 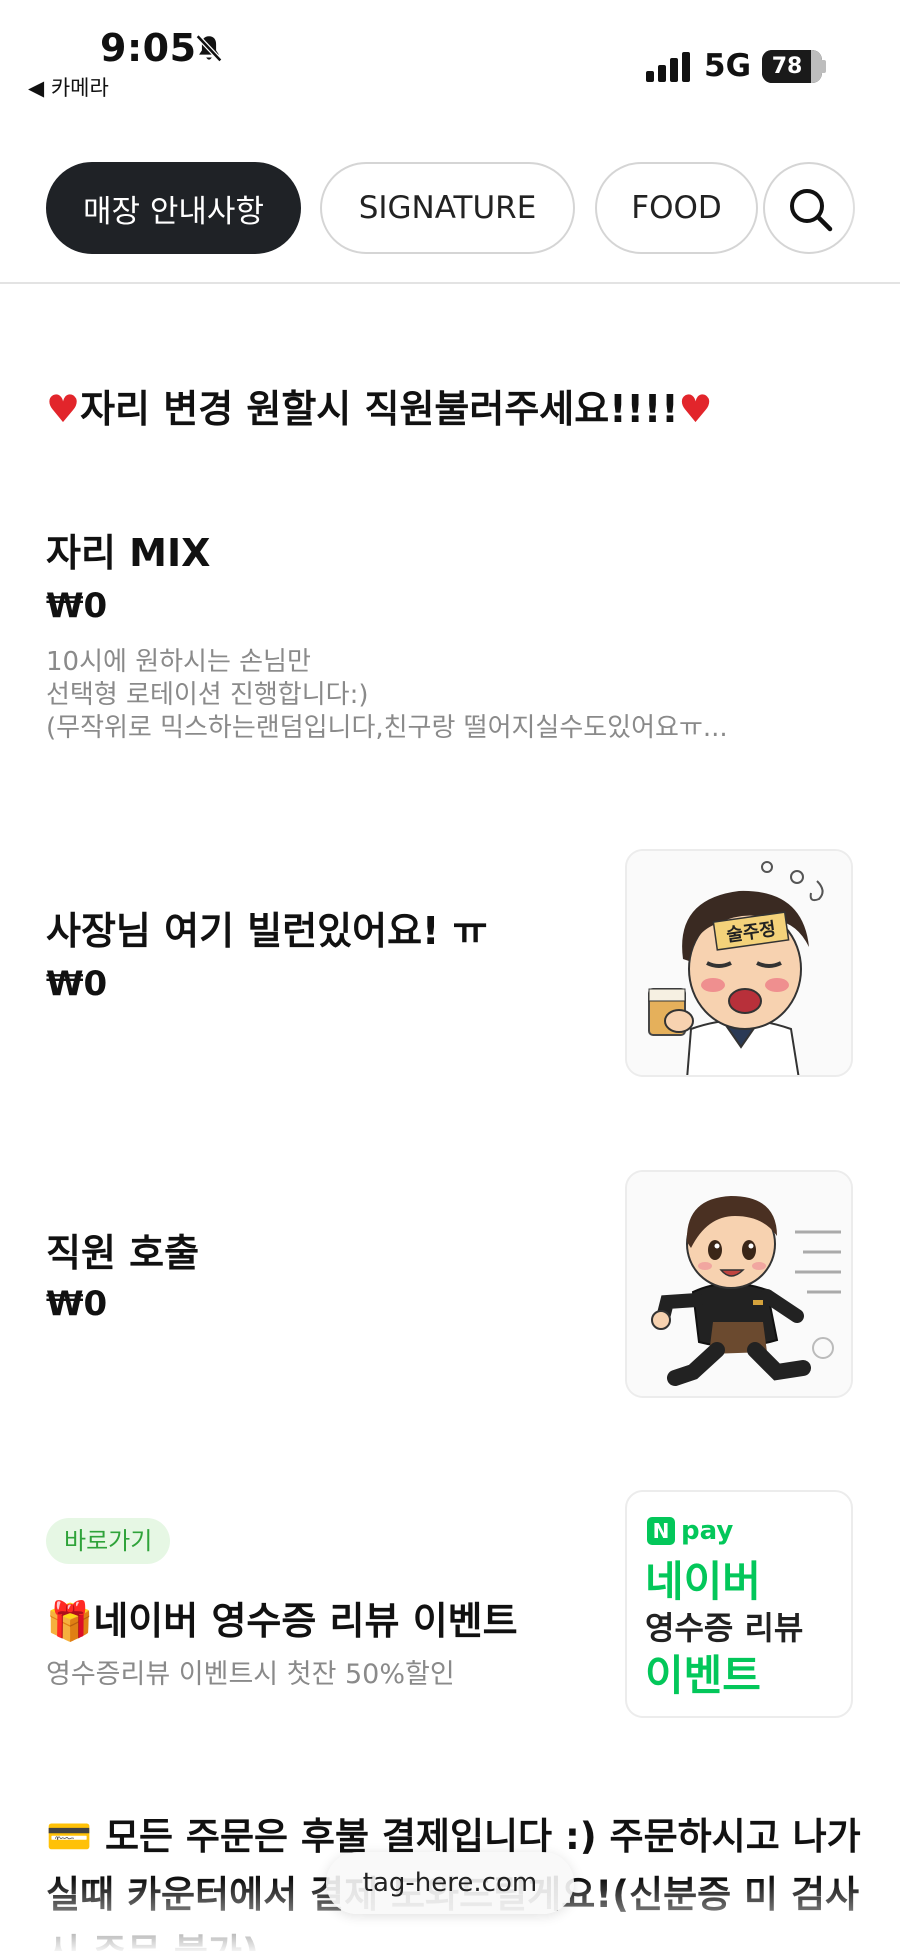 What do you see at coordinates (787, 66) in the screenshot?
I see `battery-level: 78` at bounding box center [787, 66].